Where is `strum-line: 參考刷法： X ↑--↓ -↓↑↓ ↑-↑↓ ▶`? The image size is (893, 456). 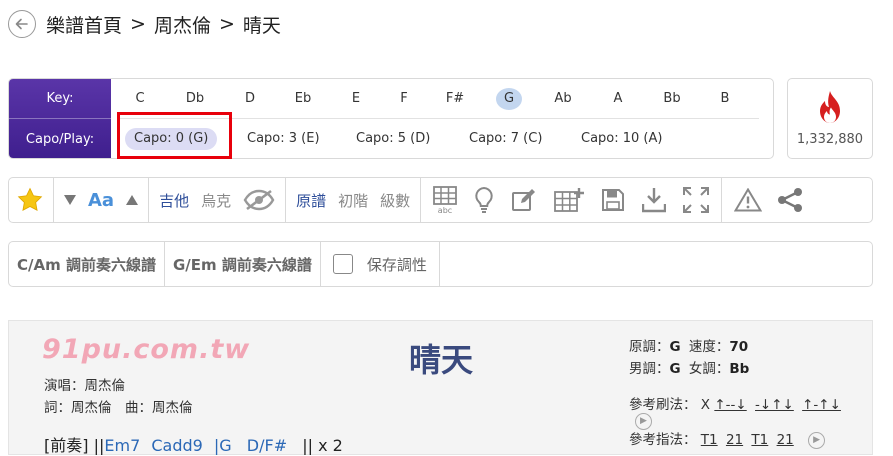 strum-line: 參考刷法： X ↑--↓ -↓↑↓ ↑-↑↓ ▶ is located at coordinates (750, 411).